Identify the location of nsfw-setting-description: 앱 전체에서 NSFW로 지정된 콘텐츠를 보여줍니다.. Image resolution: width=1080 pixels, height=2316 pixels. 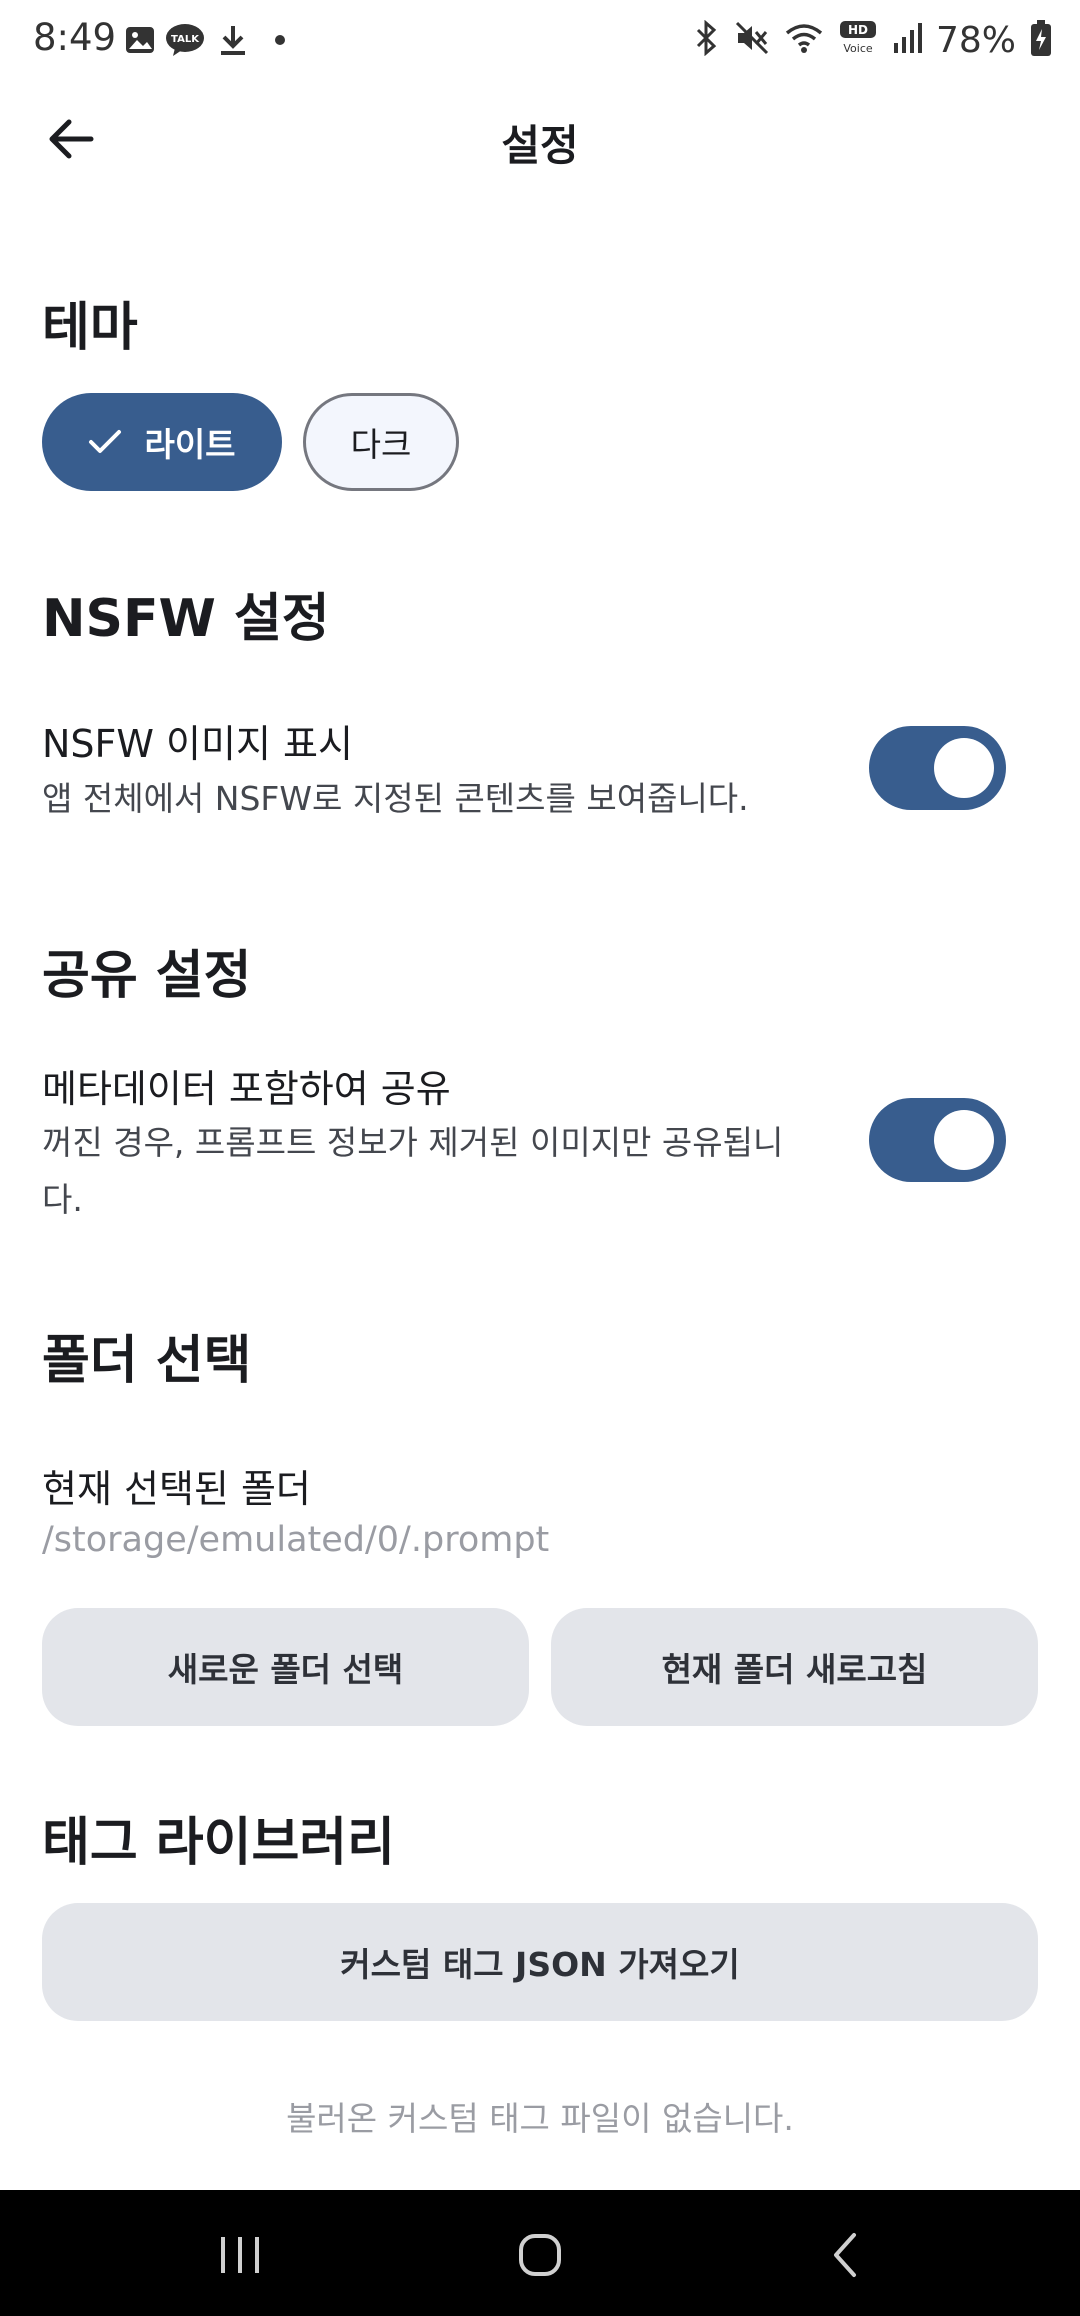
(395, 798).